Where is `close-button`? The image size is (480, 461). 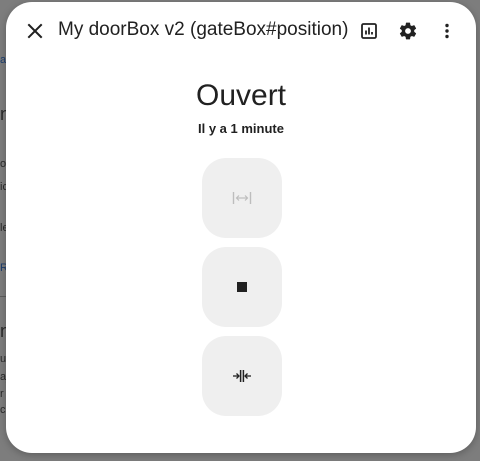 close-button is located at coordinates (35, 31).